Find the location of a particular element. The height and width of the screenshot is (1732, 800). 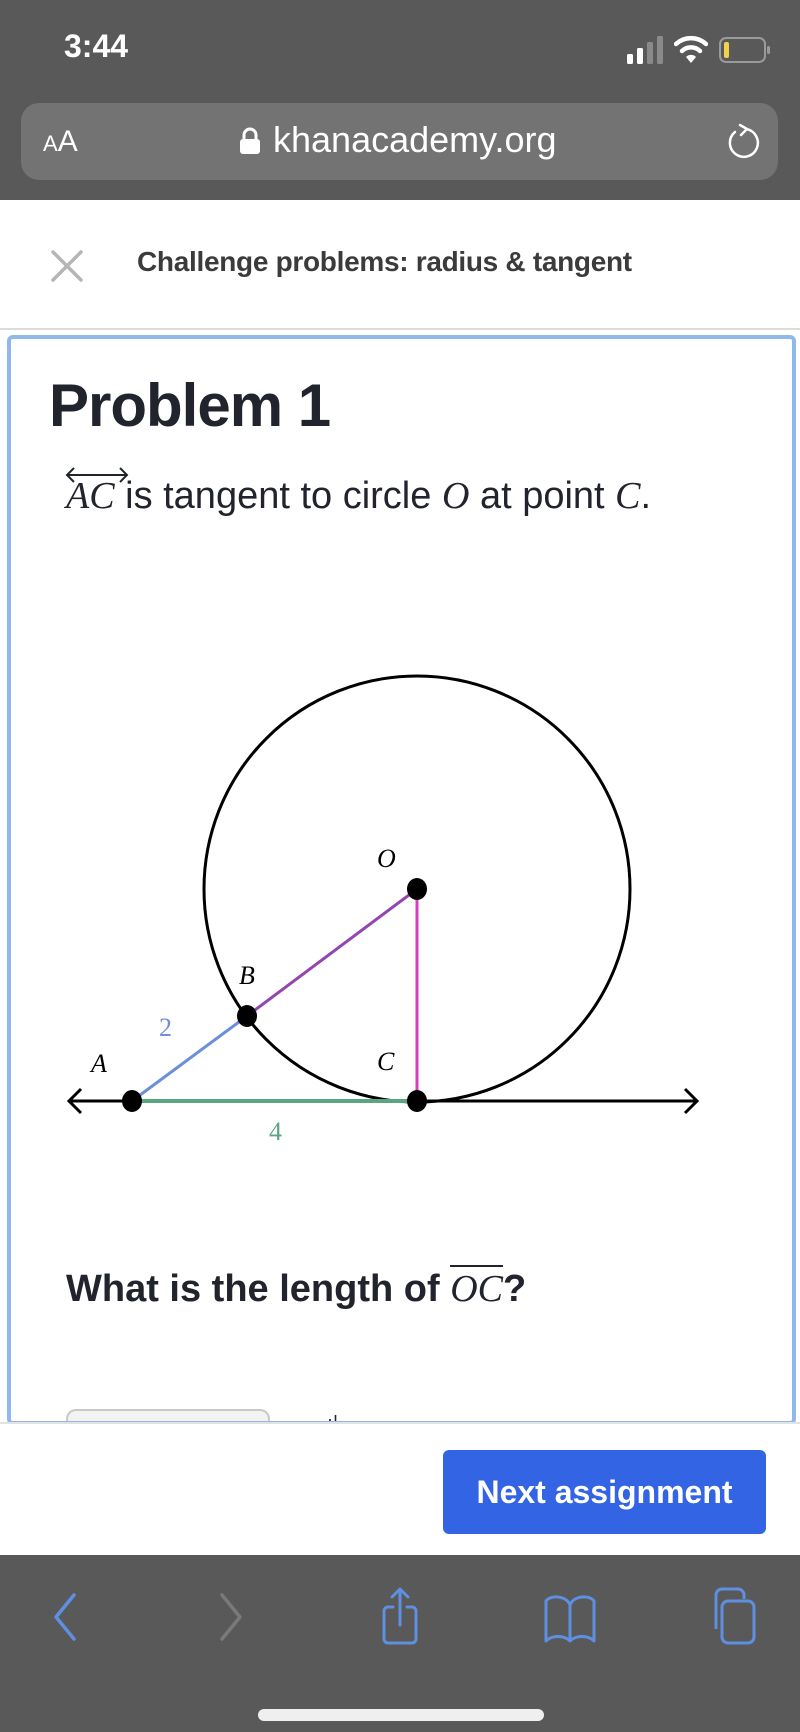

exercise-footer: Next assignment is located at coordinates (400, 1489).